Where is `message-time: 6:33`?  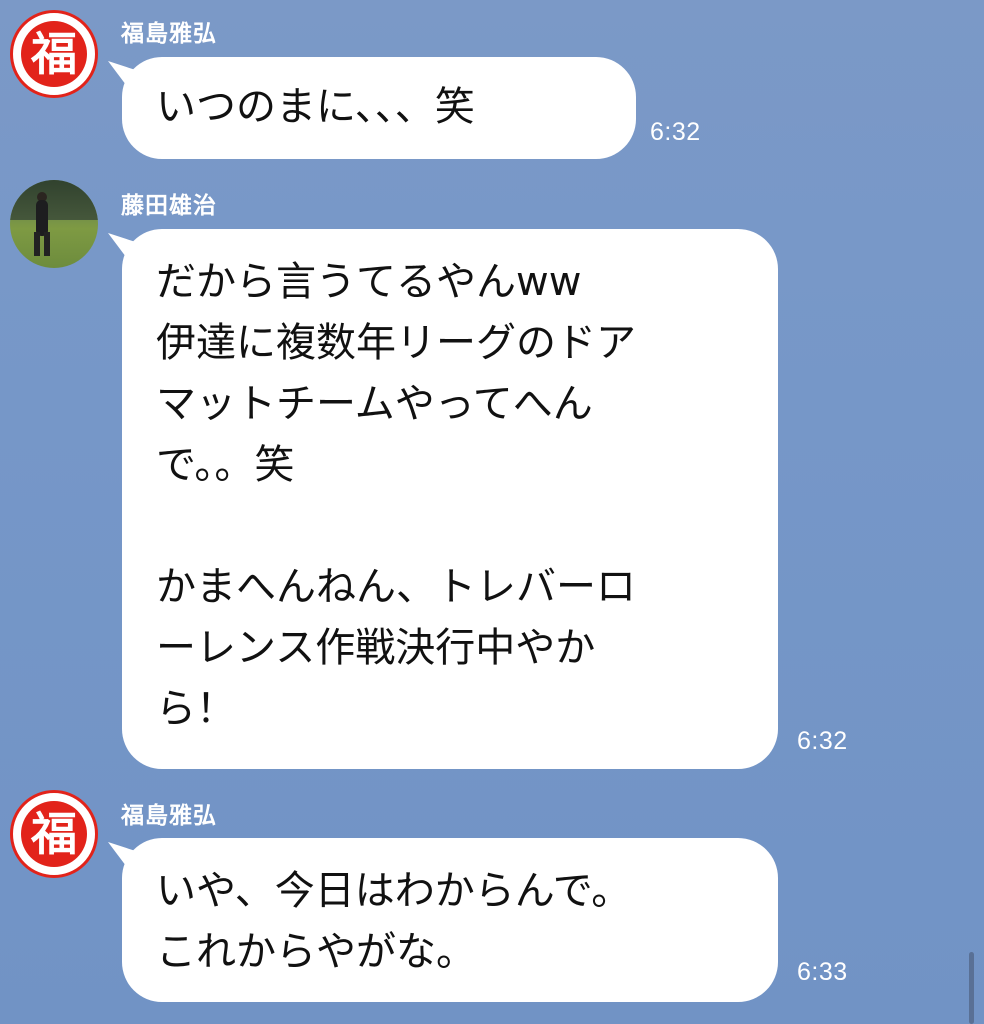
message-time: 6:33 is located at coordinates (822, 972).